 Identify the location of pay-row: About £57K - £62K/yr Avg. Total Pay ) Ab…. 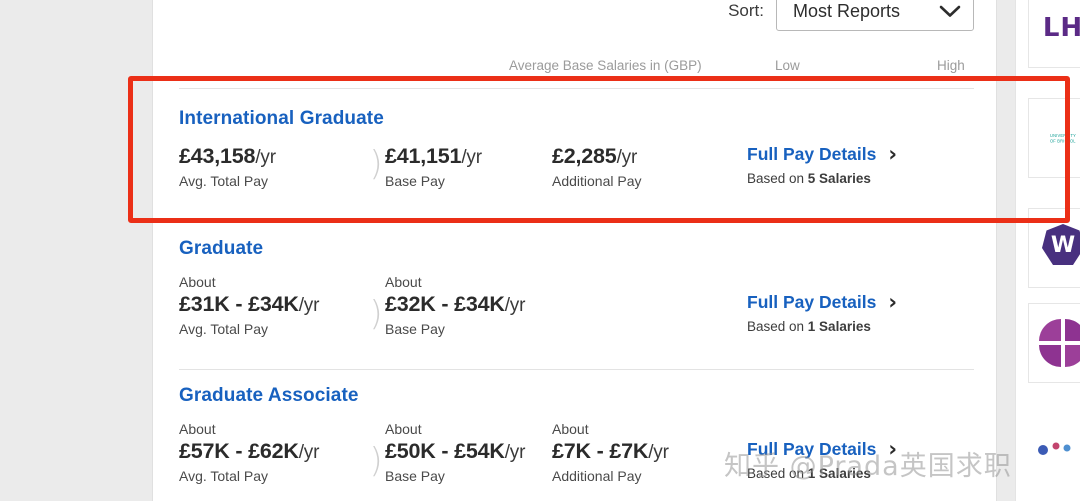
(576, 452).